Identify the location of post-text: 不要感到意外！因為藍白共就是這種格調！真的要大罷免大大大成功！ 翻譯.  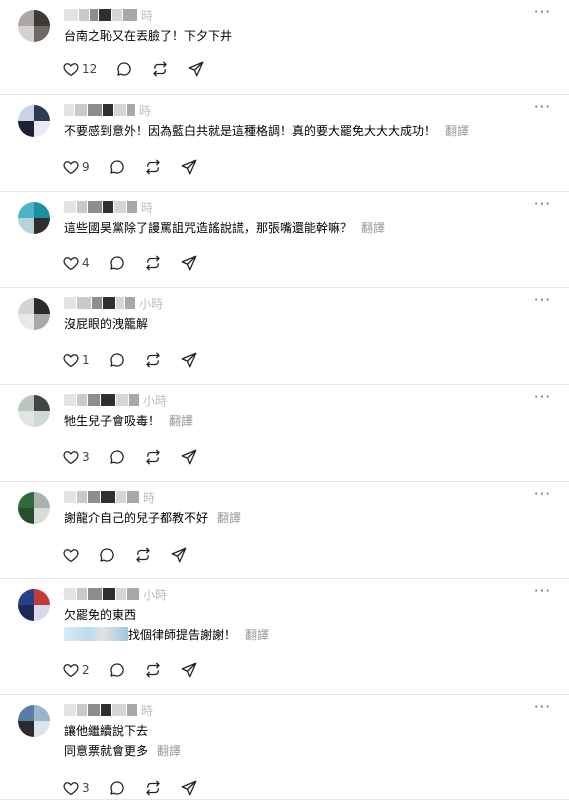
(266, 131).